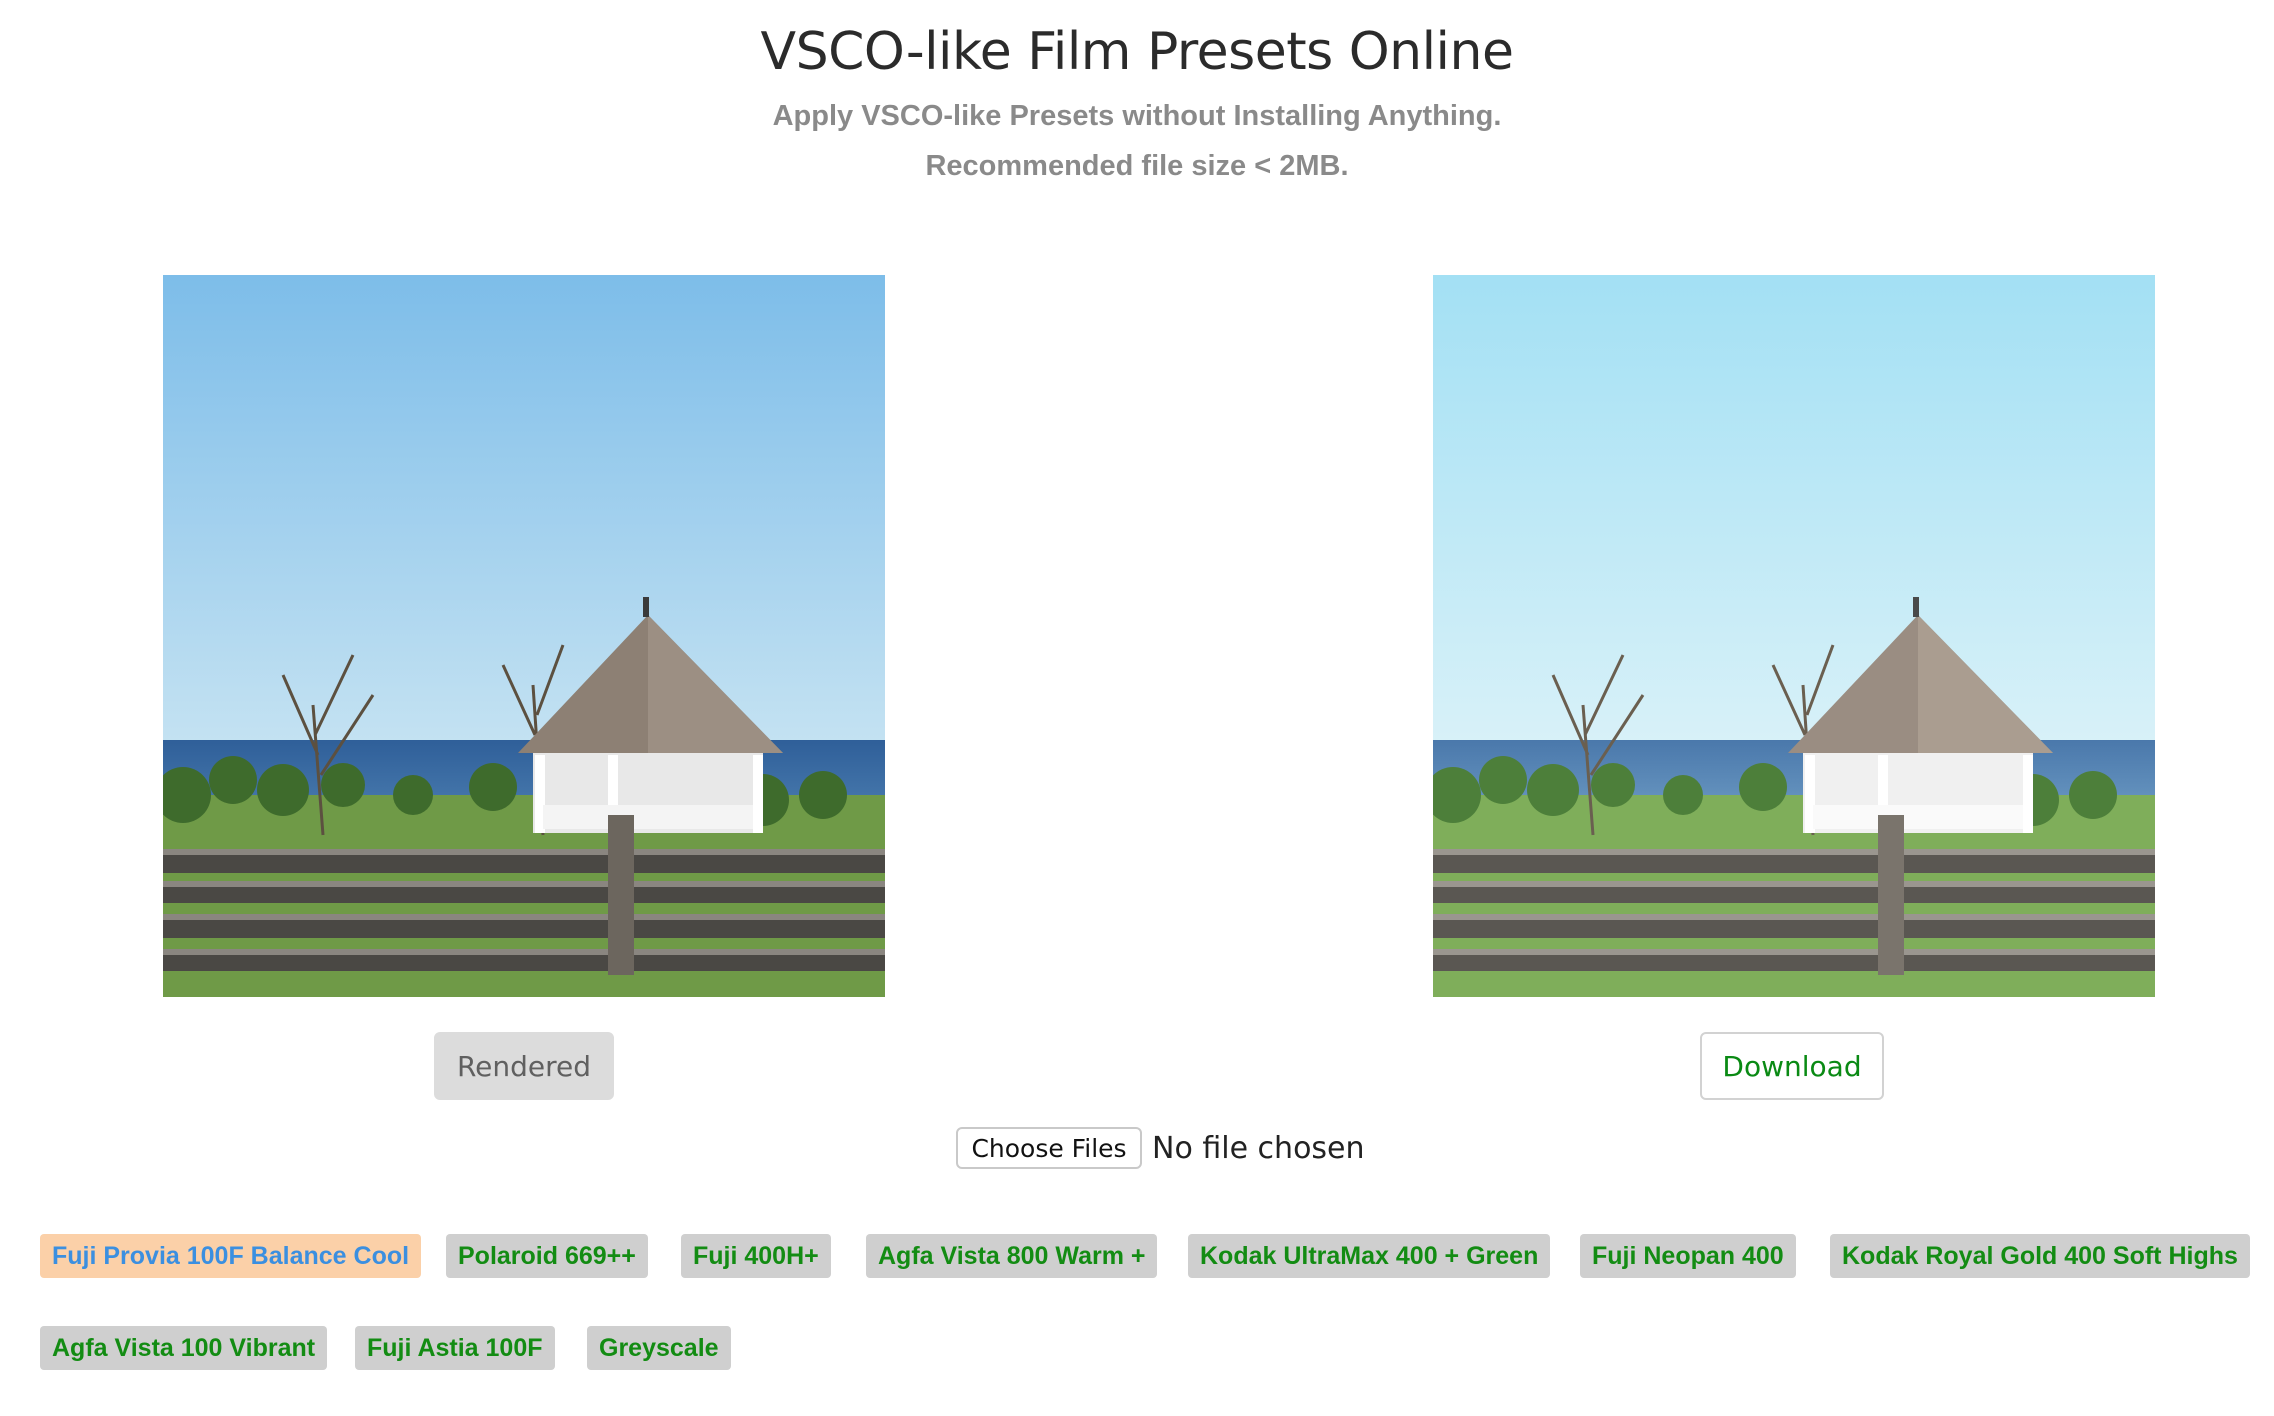 The image size is (2274, 1416). Describe the element at coordinates (659, 1348) in the screenshot. I see `preset-button: Greyscale` at that location.